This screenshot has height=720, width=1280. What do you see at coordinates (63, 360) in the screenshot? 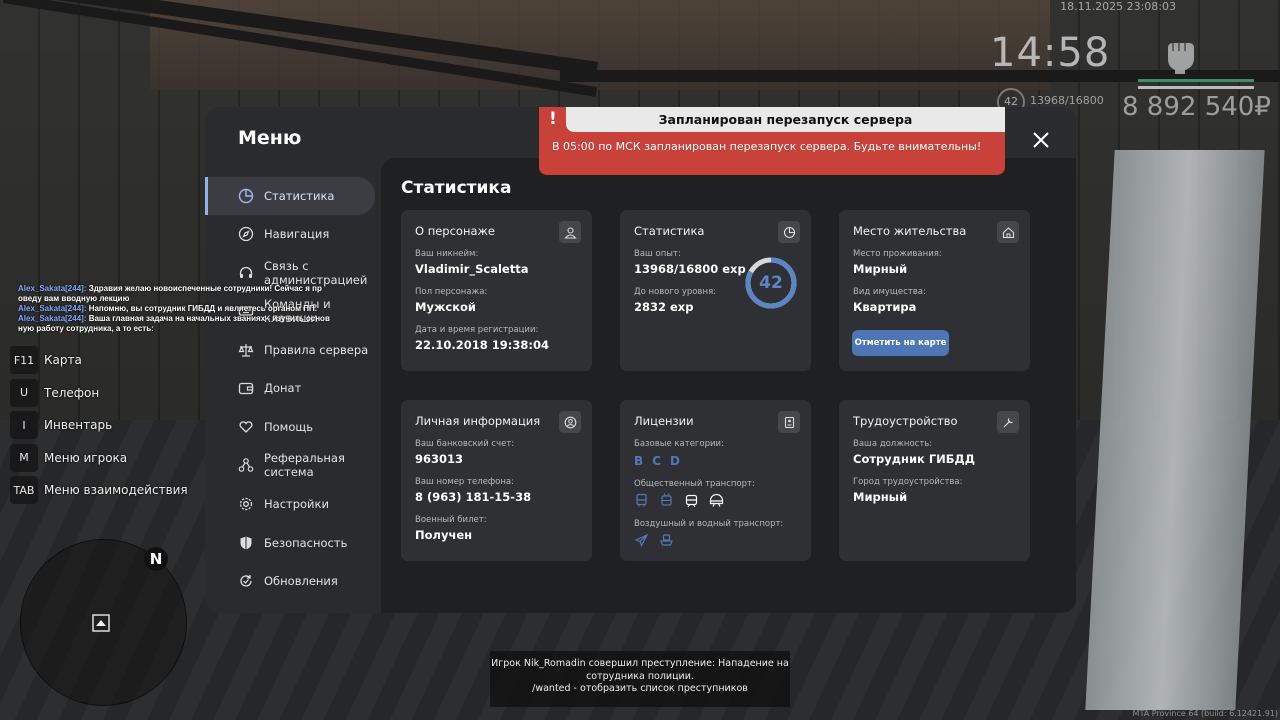
I see `hotkey-label: Карта` at bounding box center [63, 360].